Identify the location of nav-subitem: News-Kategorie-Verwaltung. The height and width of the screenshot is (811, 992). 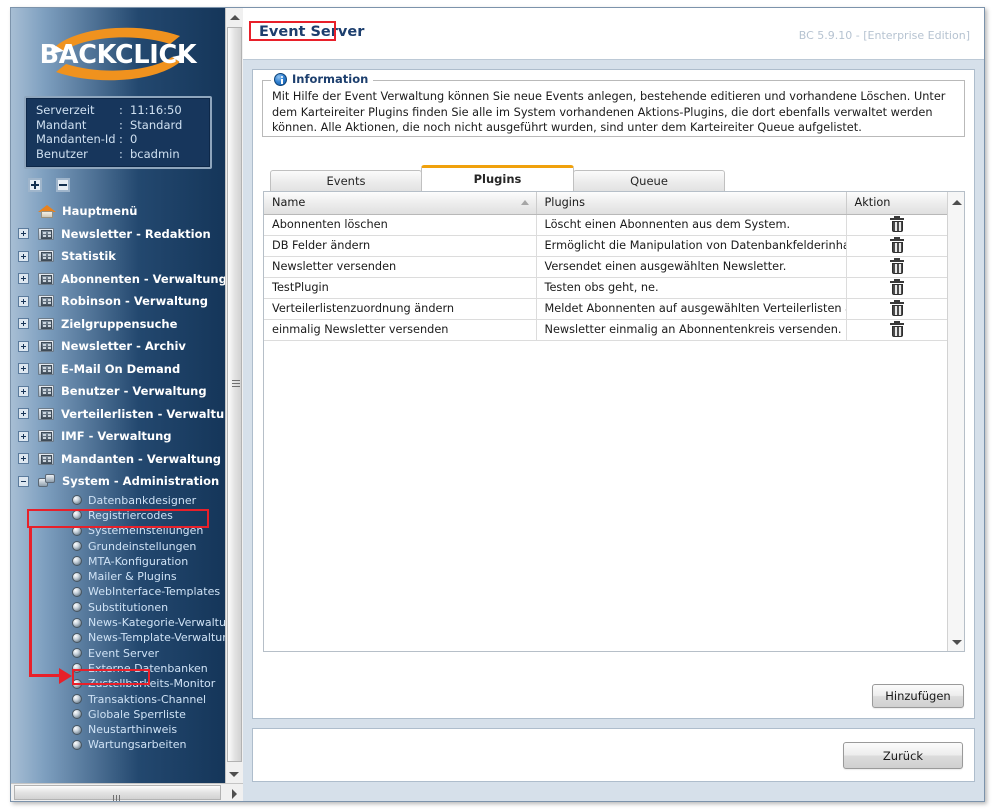
(118, 622).